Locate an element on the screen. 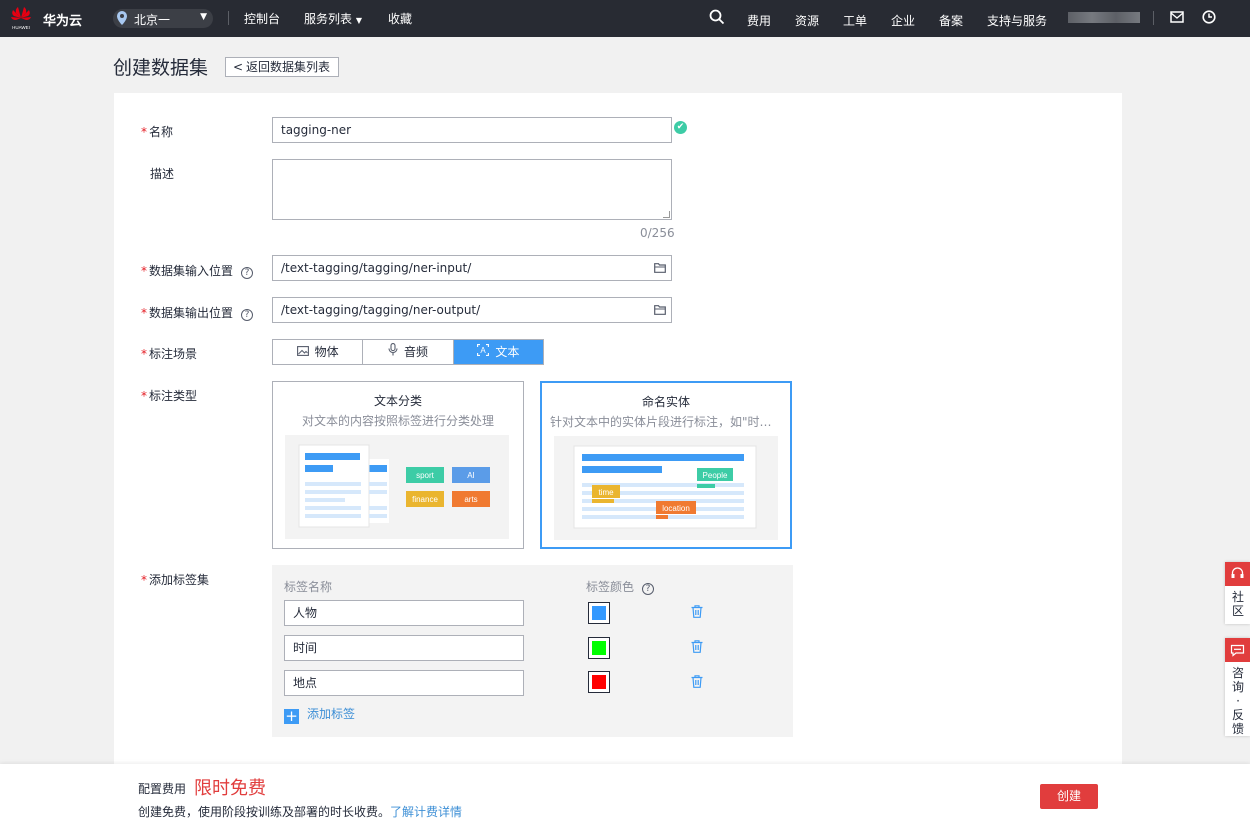 The image size is (1250, 823). user-account-blurred is located at coordinates (1104, 17).